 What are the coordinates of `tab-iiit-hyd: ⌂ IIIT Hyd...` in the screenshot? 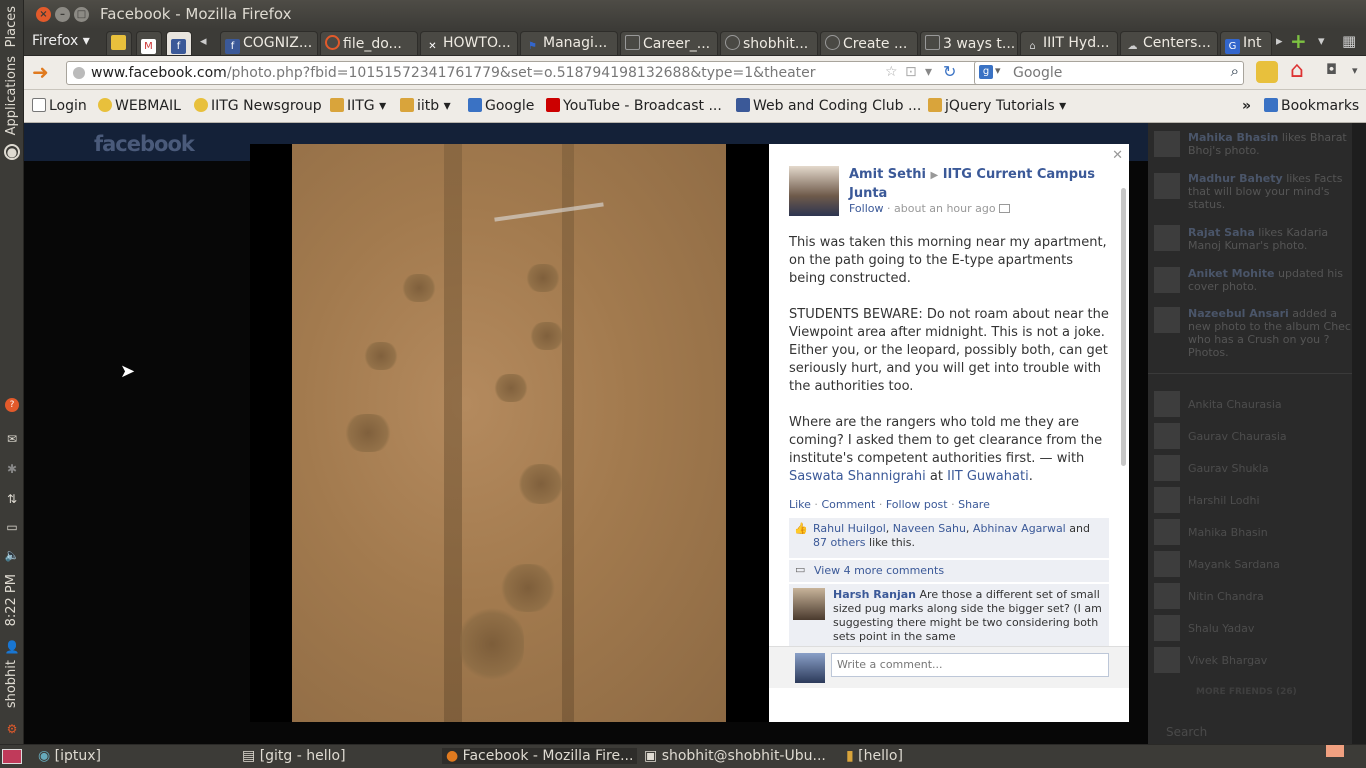 It's located at (1069, 43).